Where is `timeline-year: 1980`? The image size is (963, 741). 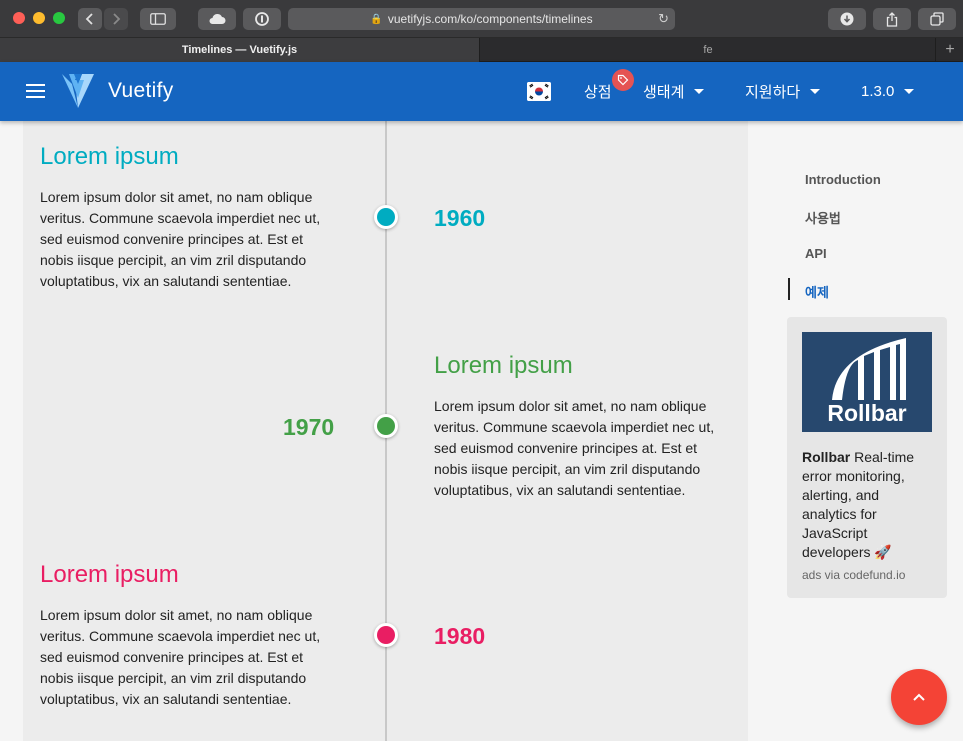
timeline-year: 1980 is located at coordinates (460, 636).